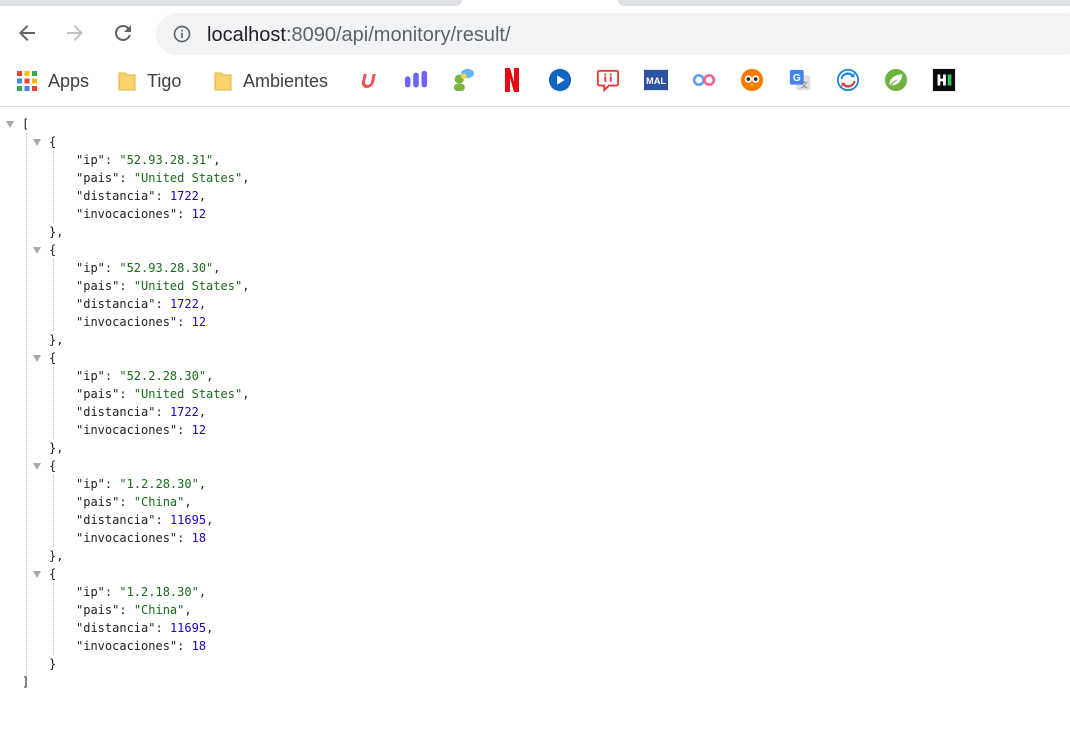 This screenshot has height=747, width=1070. I want to click on mal-icon: MAL, so click(656, 80).